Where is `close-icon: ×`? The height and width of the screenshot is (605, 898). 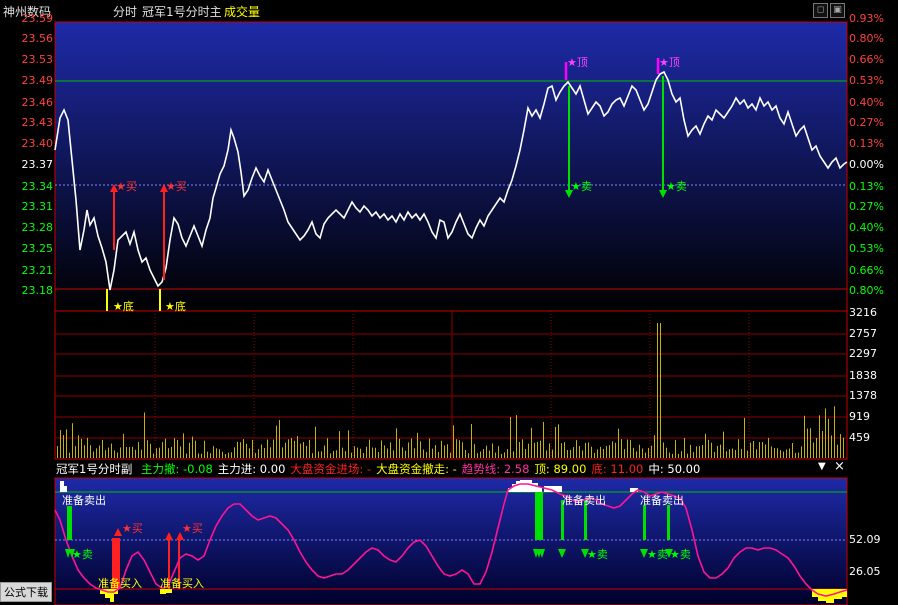
close-icon: × is located at coordinates (839, 466).